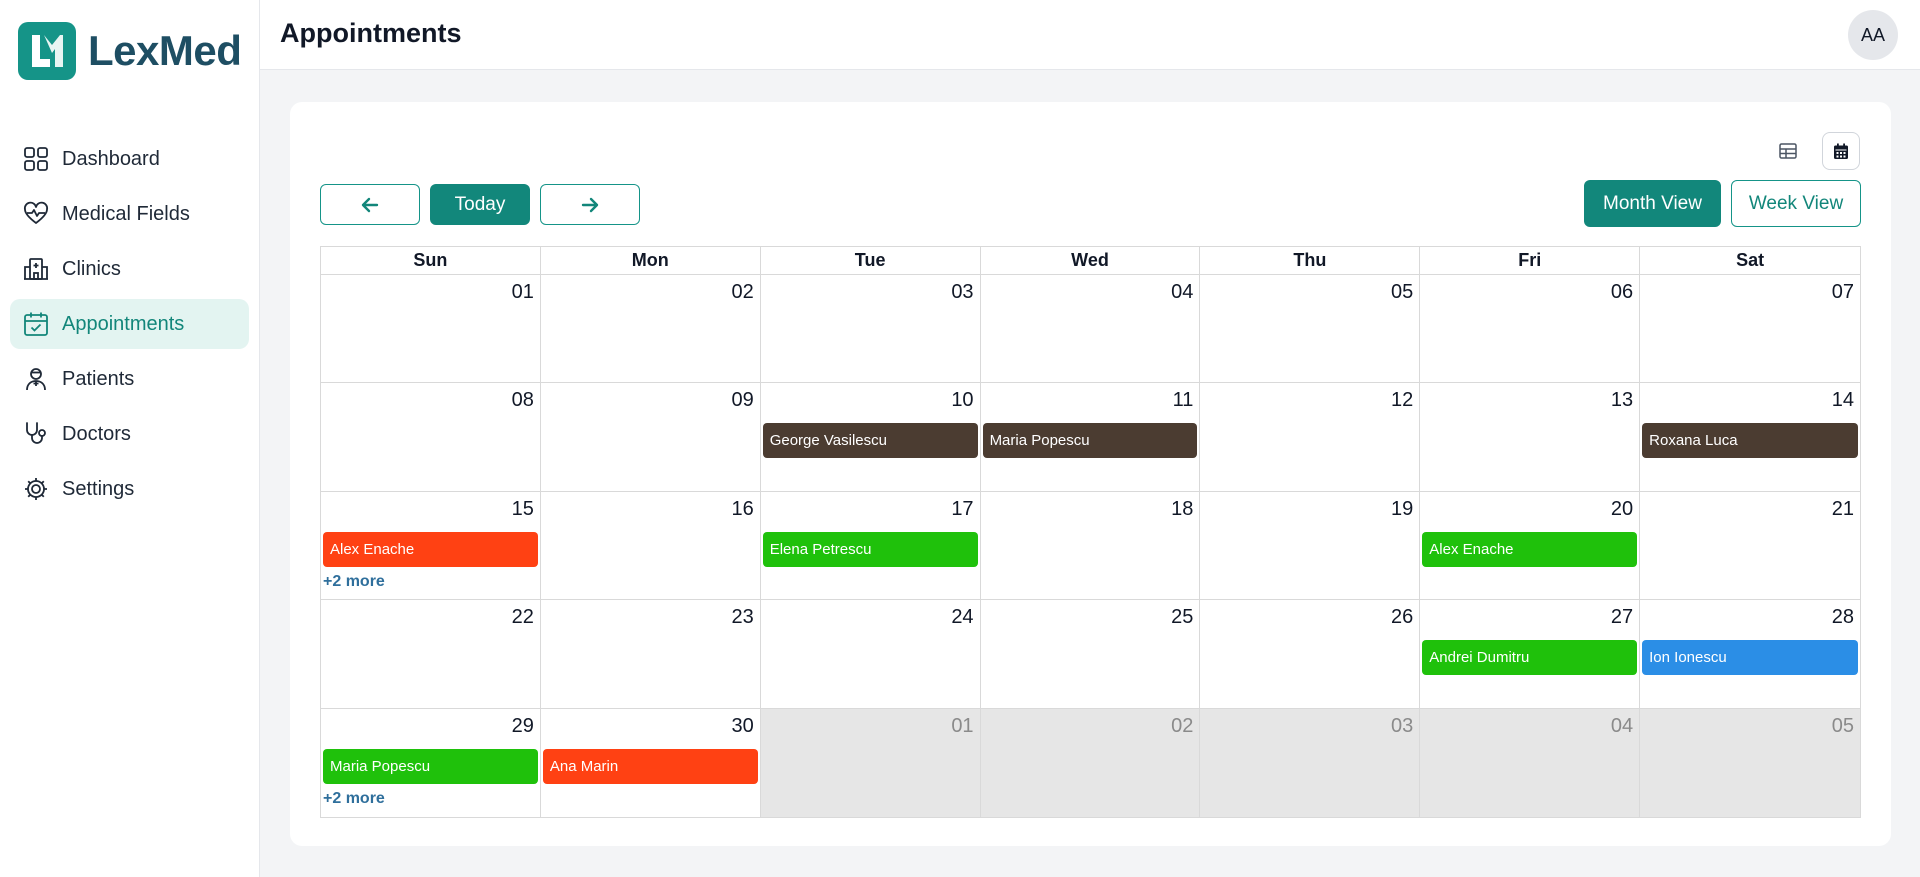  Describe the element at coordinates (651, 545) in the screenshot. I see `day-cell: 16` at that location.